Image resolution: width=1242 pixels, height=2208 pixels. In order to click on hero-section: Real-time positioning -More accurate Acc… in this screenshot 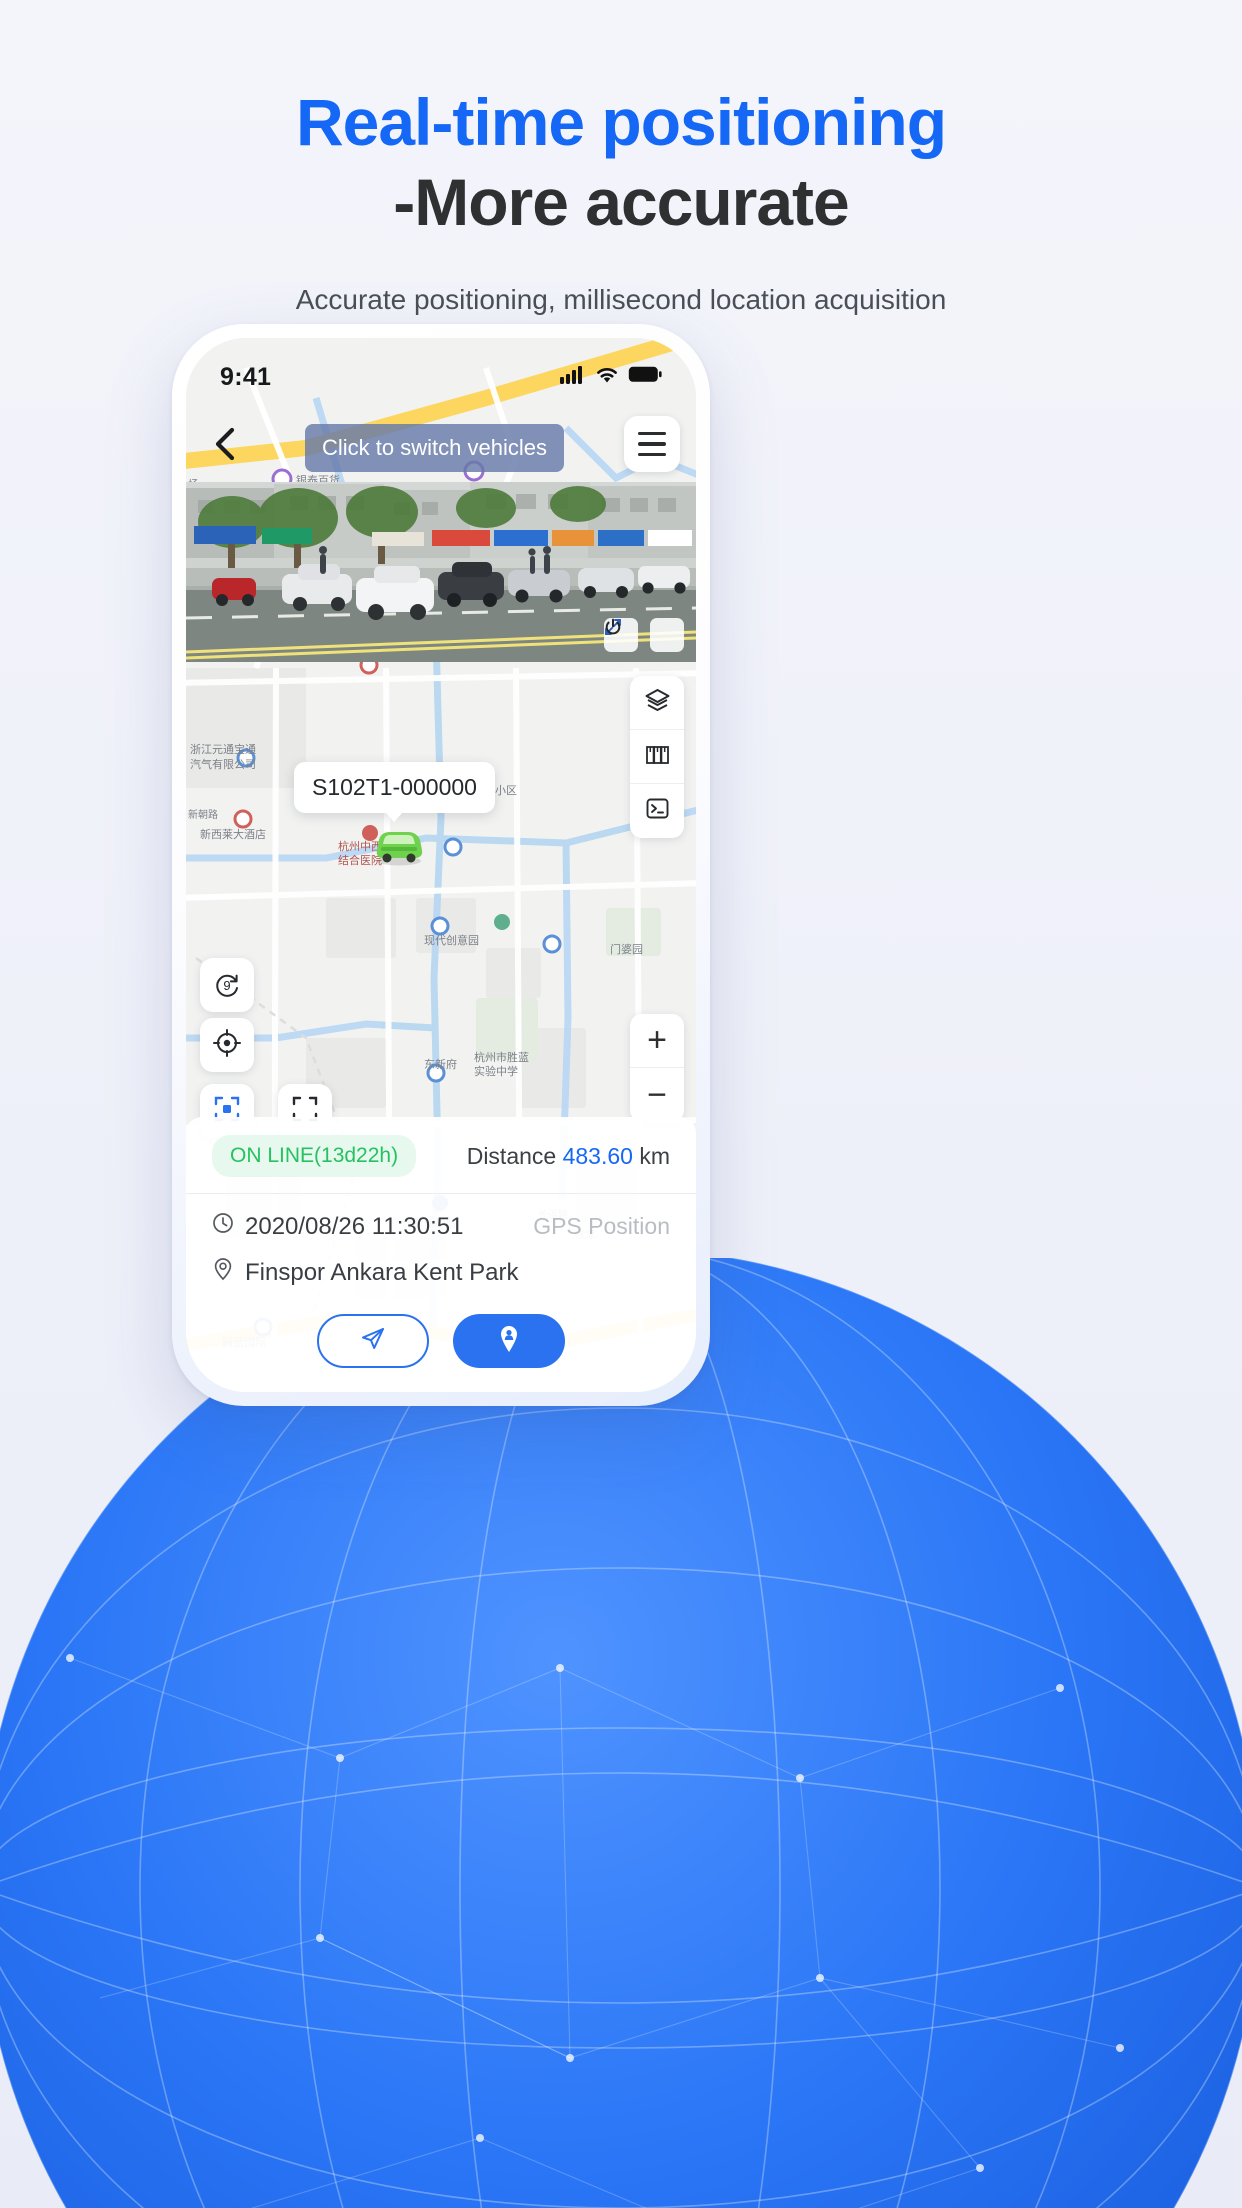, I will do `click(621, 200)`.